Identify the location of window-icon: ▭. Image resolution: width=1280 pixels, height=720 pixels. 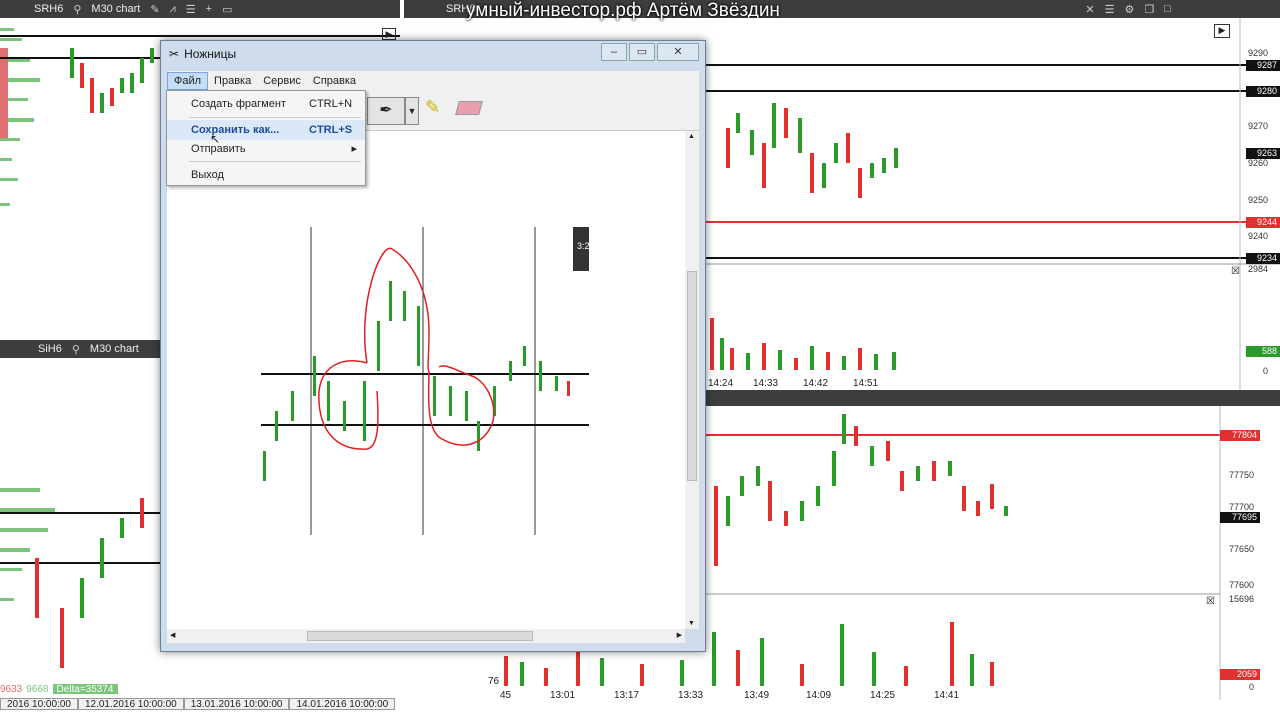
(227, 9).